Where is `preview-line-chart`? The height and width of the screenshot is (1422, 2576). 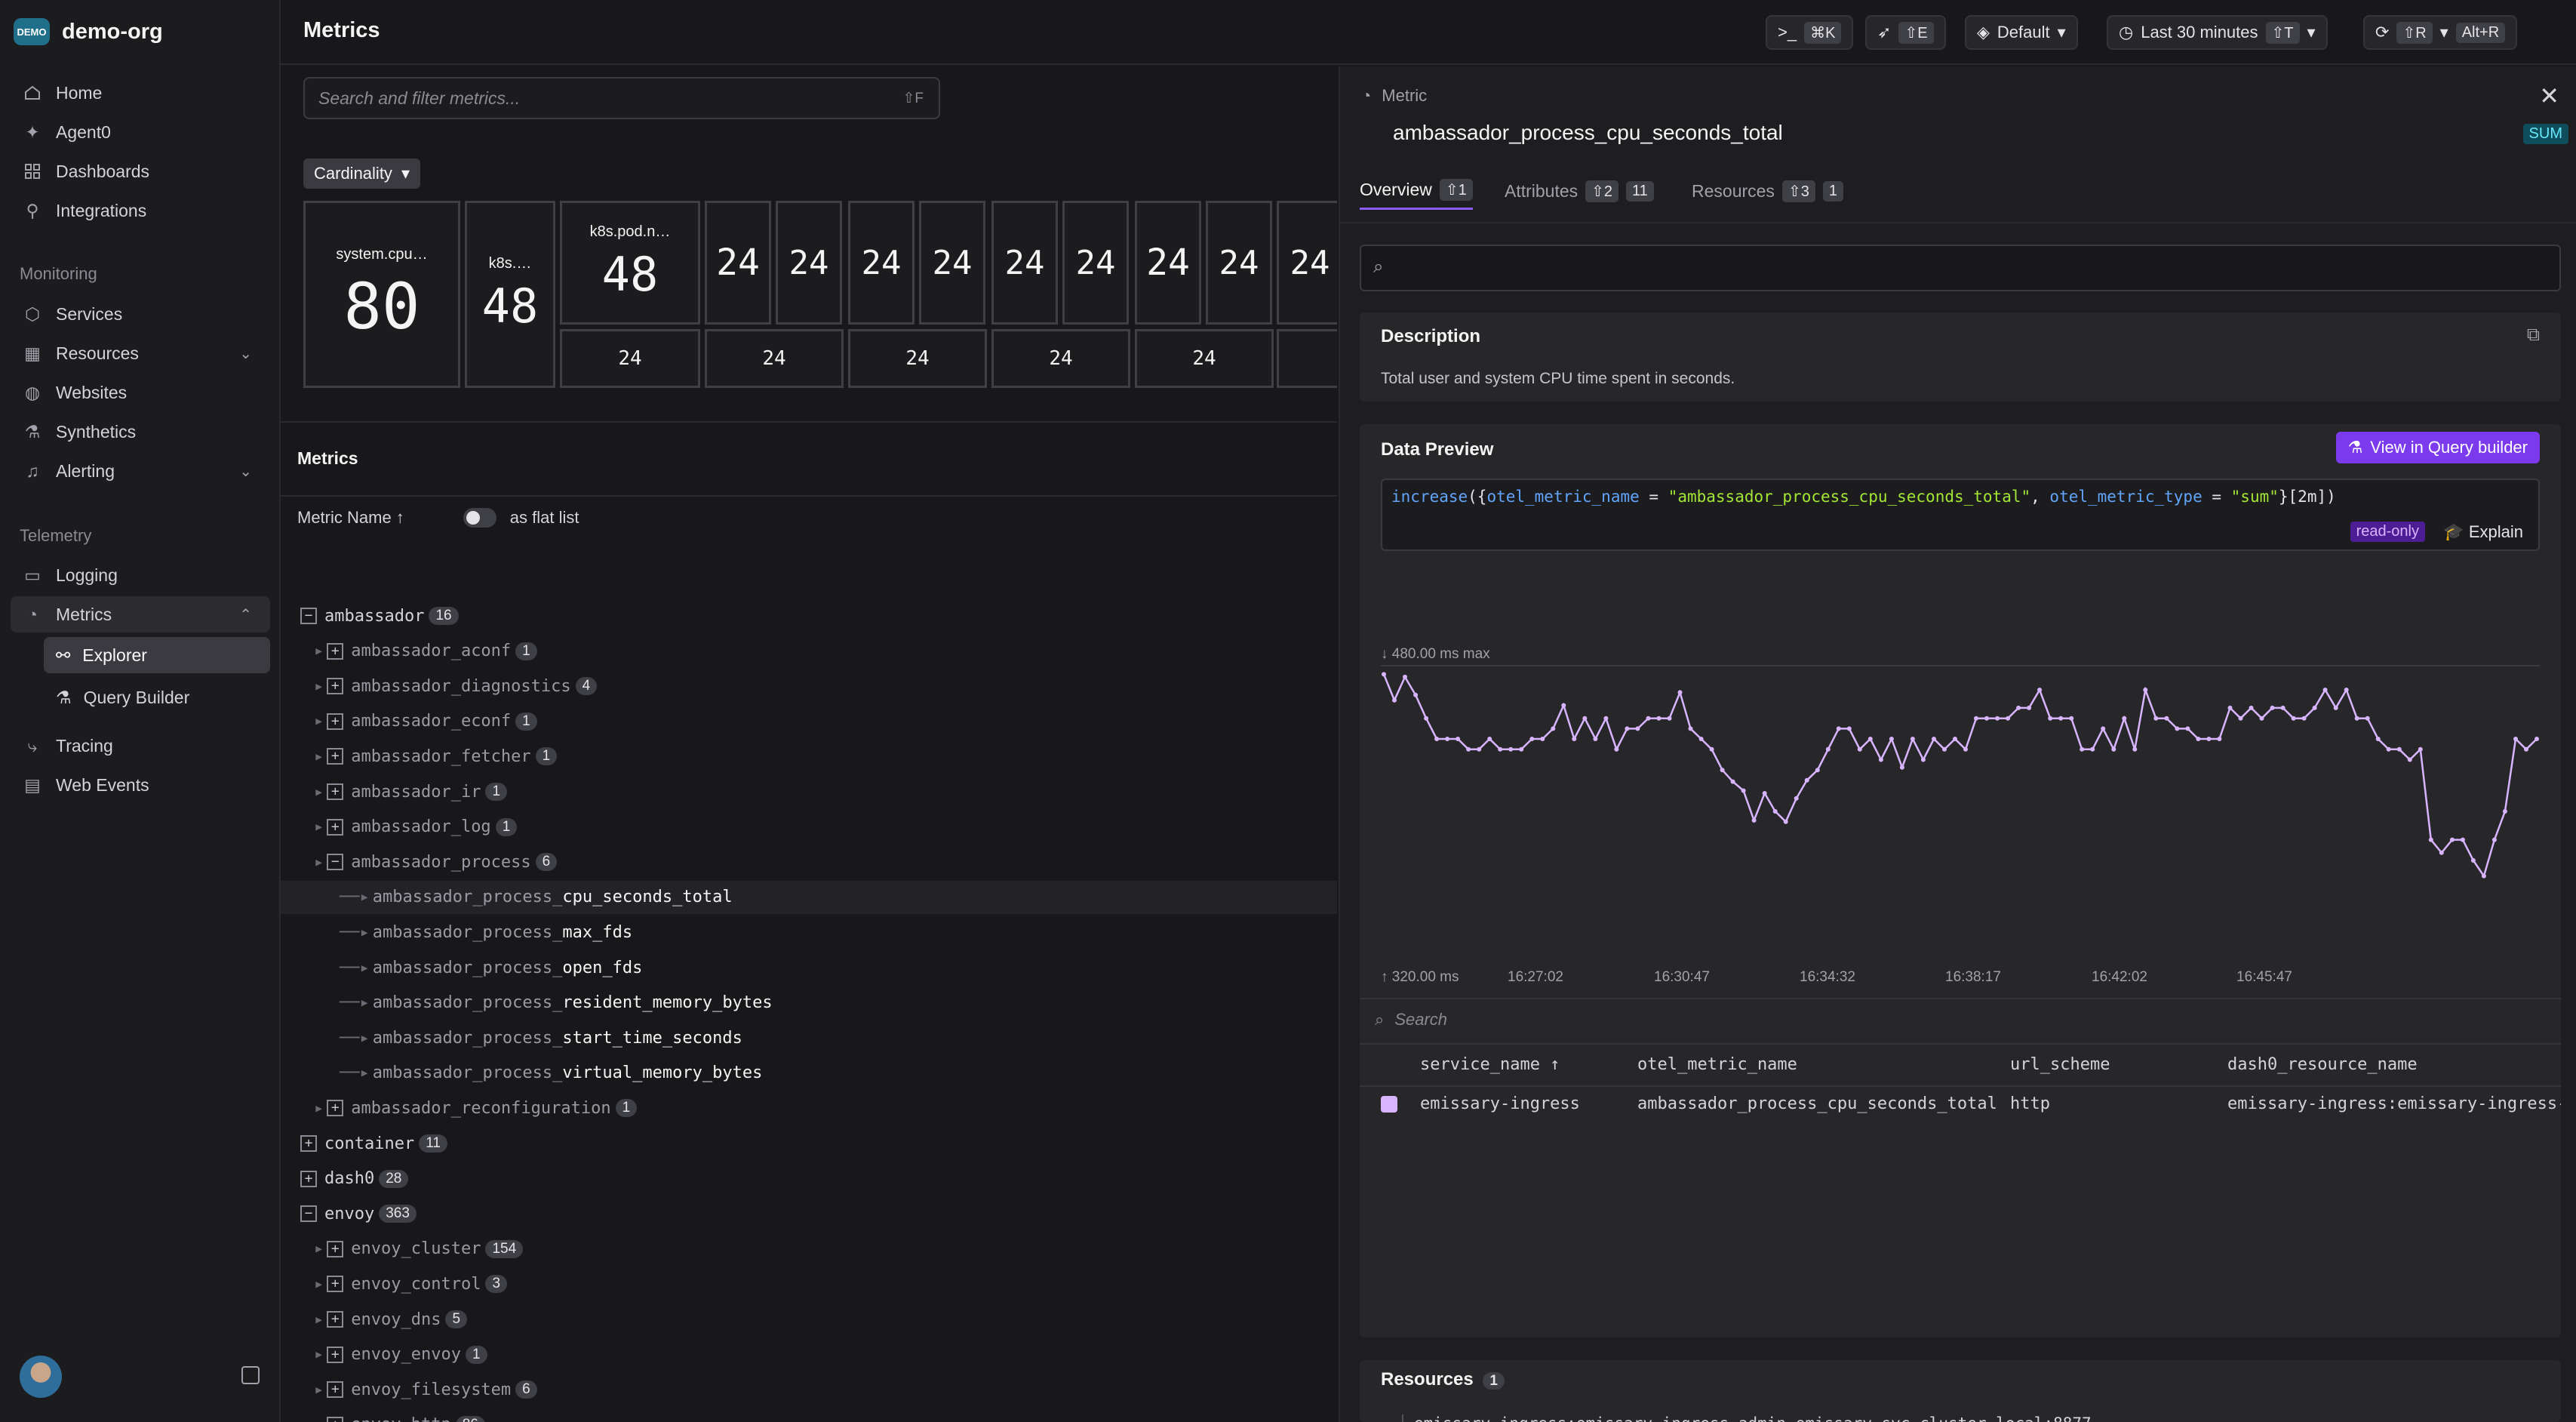 preview-line-chart is located at coordinates (1960, 778).